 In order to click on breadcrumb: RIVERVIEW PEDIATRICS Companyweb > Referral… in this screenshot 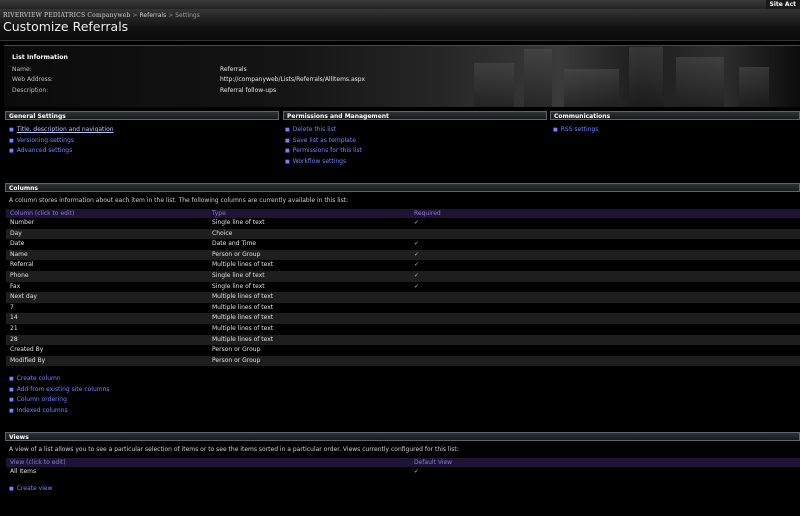, I will do `click(101, 15)`.